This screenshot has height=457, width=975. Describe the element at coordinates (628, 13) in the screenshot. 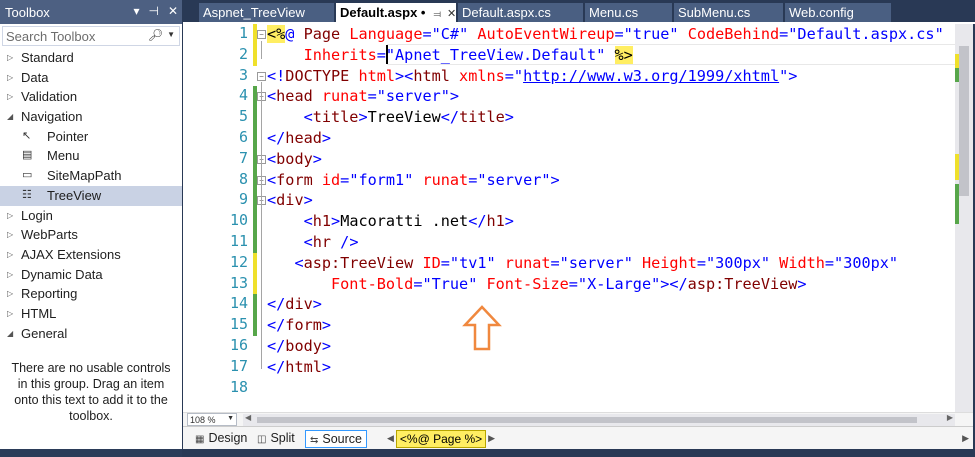

I see `tab-menu-cs: Menu.cs` at that location.